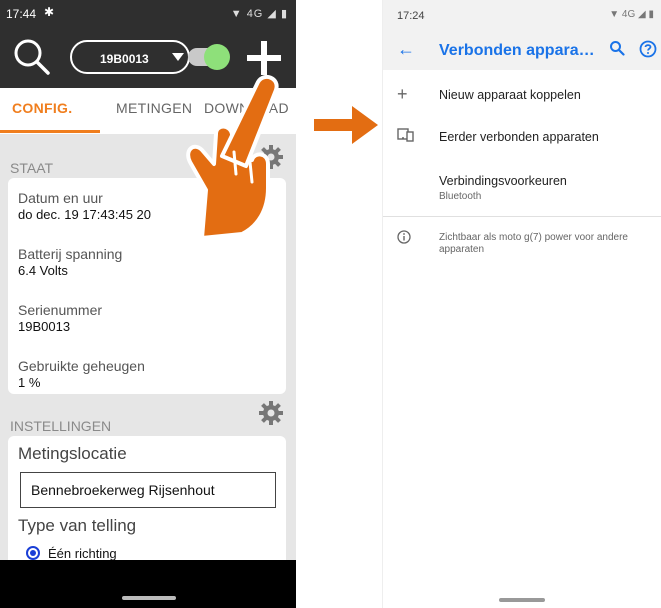 This screenshot has width=661, height=608. Describe the element at coordinates (460, 196) in the screenshot. I see `connection-preferences-sub: Bluetooth` at that location.